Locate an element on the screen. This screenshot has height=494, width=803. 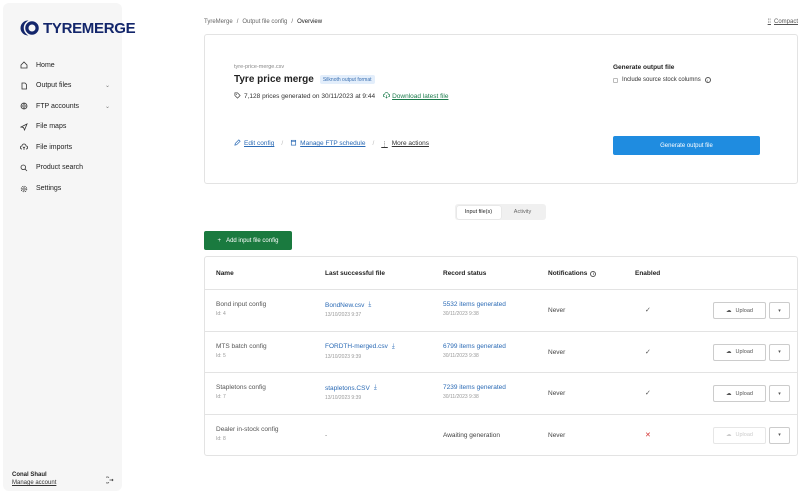
user-name: Conal Shaul is located at coordinates (29, 475).